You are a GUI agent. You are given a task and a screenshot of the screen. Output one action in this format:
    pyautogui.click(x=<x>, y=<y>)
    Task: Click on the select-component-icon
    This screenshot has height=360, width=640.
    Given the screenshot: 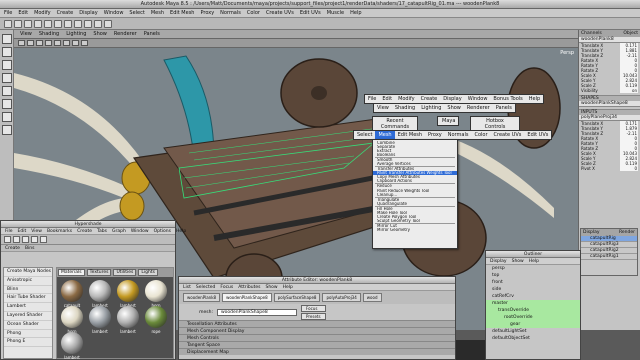 What is the action you would take?
    pyautogui.click(x=58, y=23)
    